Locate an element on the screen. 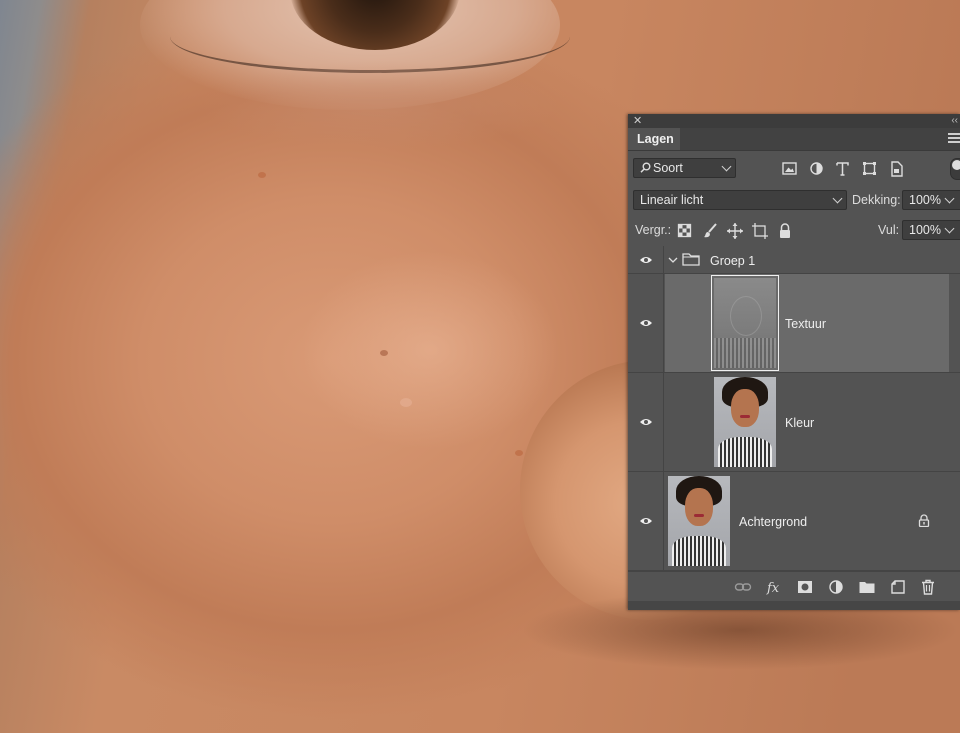 The height and width of the screenshot is (733, 960). image-filter-icon is located at coordinates (790, 169).